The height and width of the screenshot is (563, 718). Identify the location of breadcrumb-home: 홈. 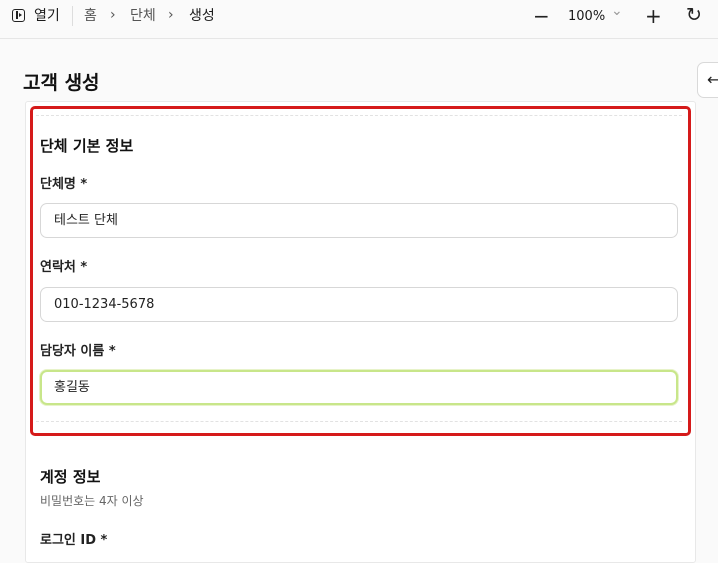
(90, 16).